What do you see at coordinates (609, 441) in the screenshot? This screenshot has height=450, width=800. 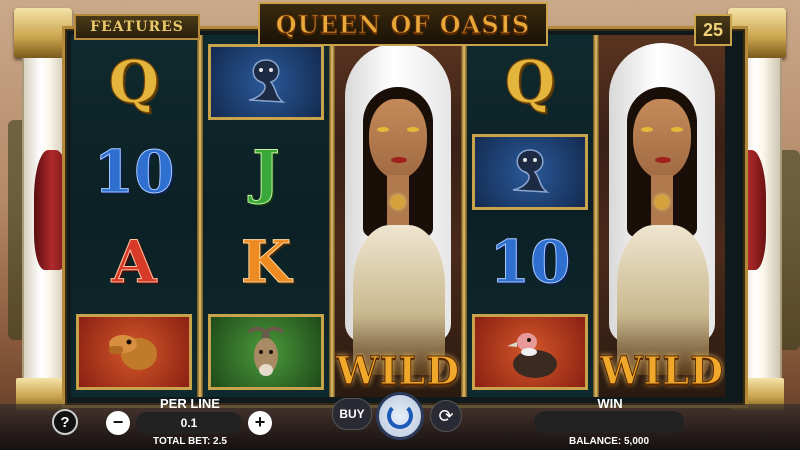 I see `balance: BALANCE: 5,000` at bounding box center [609, 441].